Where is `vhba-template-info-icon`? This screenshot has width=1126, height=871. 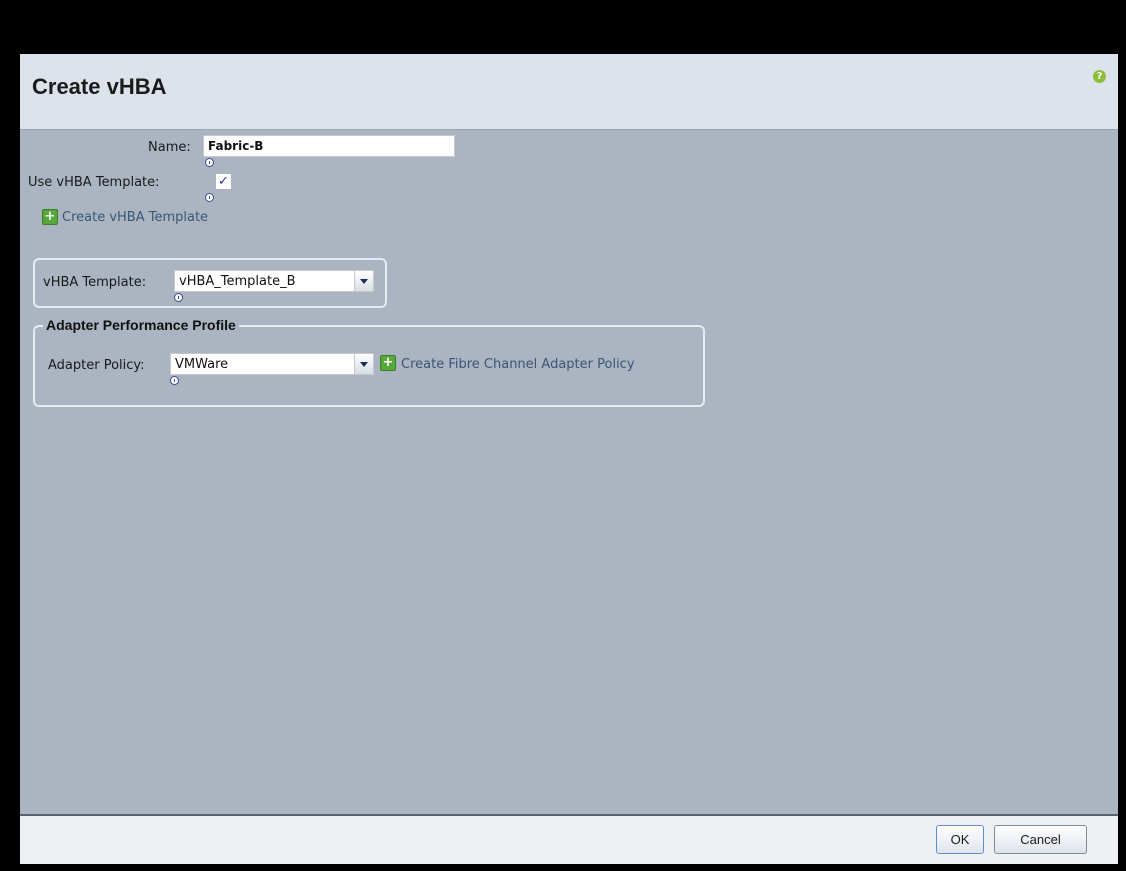 vhba-template-info-icon is located at coordinates (178, 297).